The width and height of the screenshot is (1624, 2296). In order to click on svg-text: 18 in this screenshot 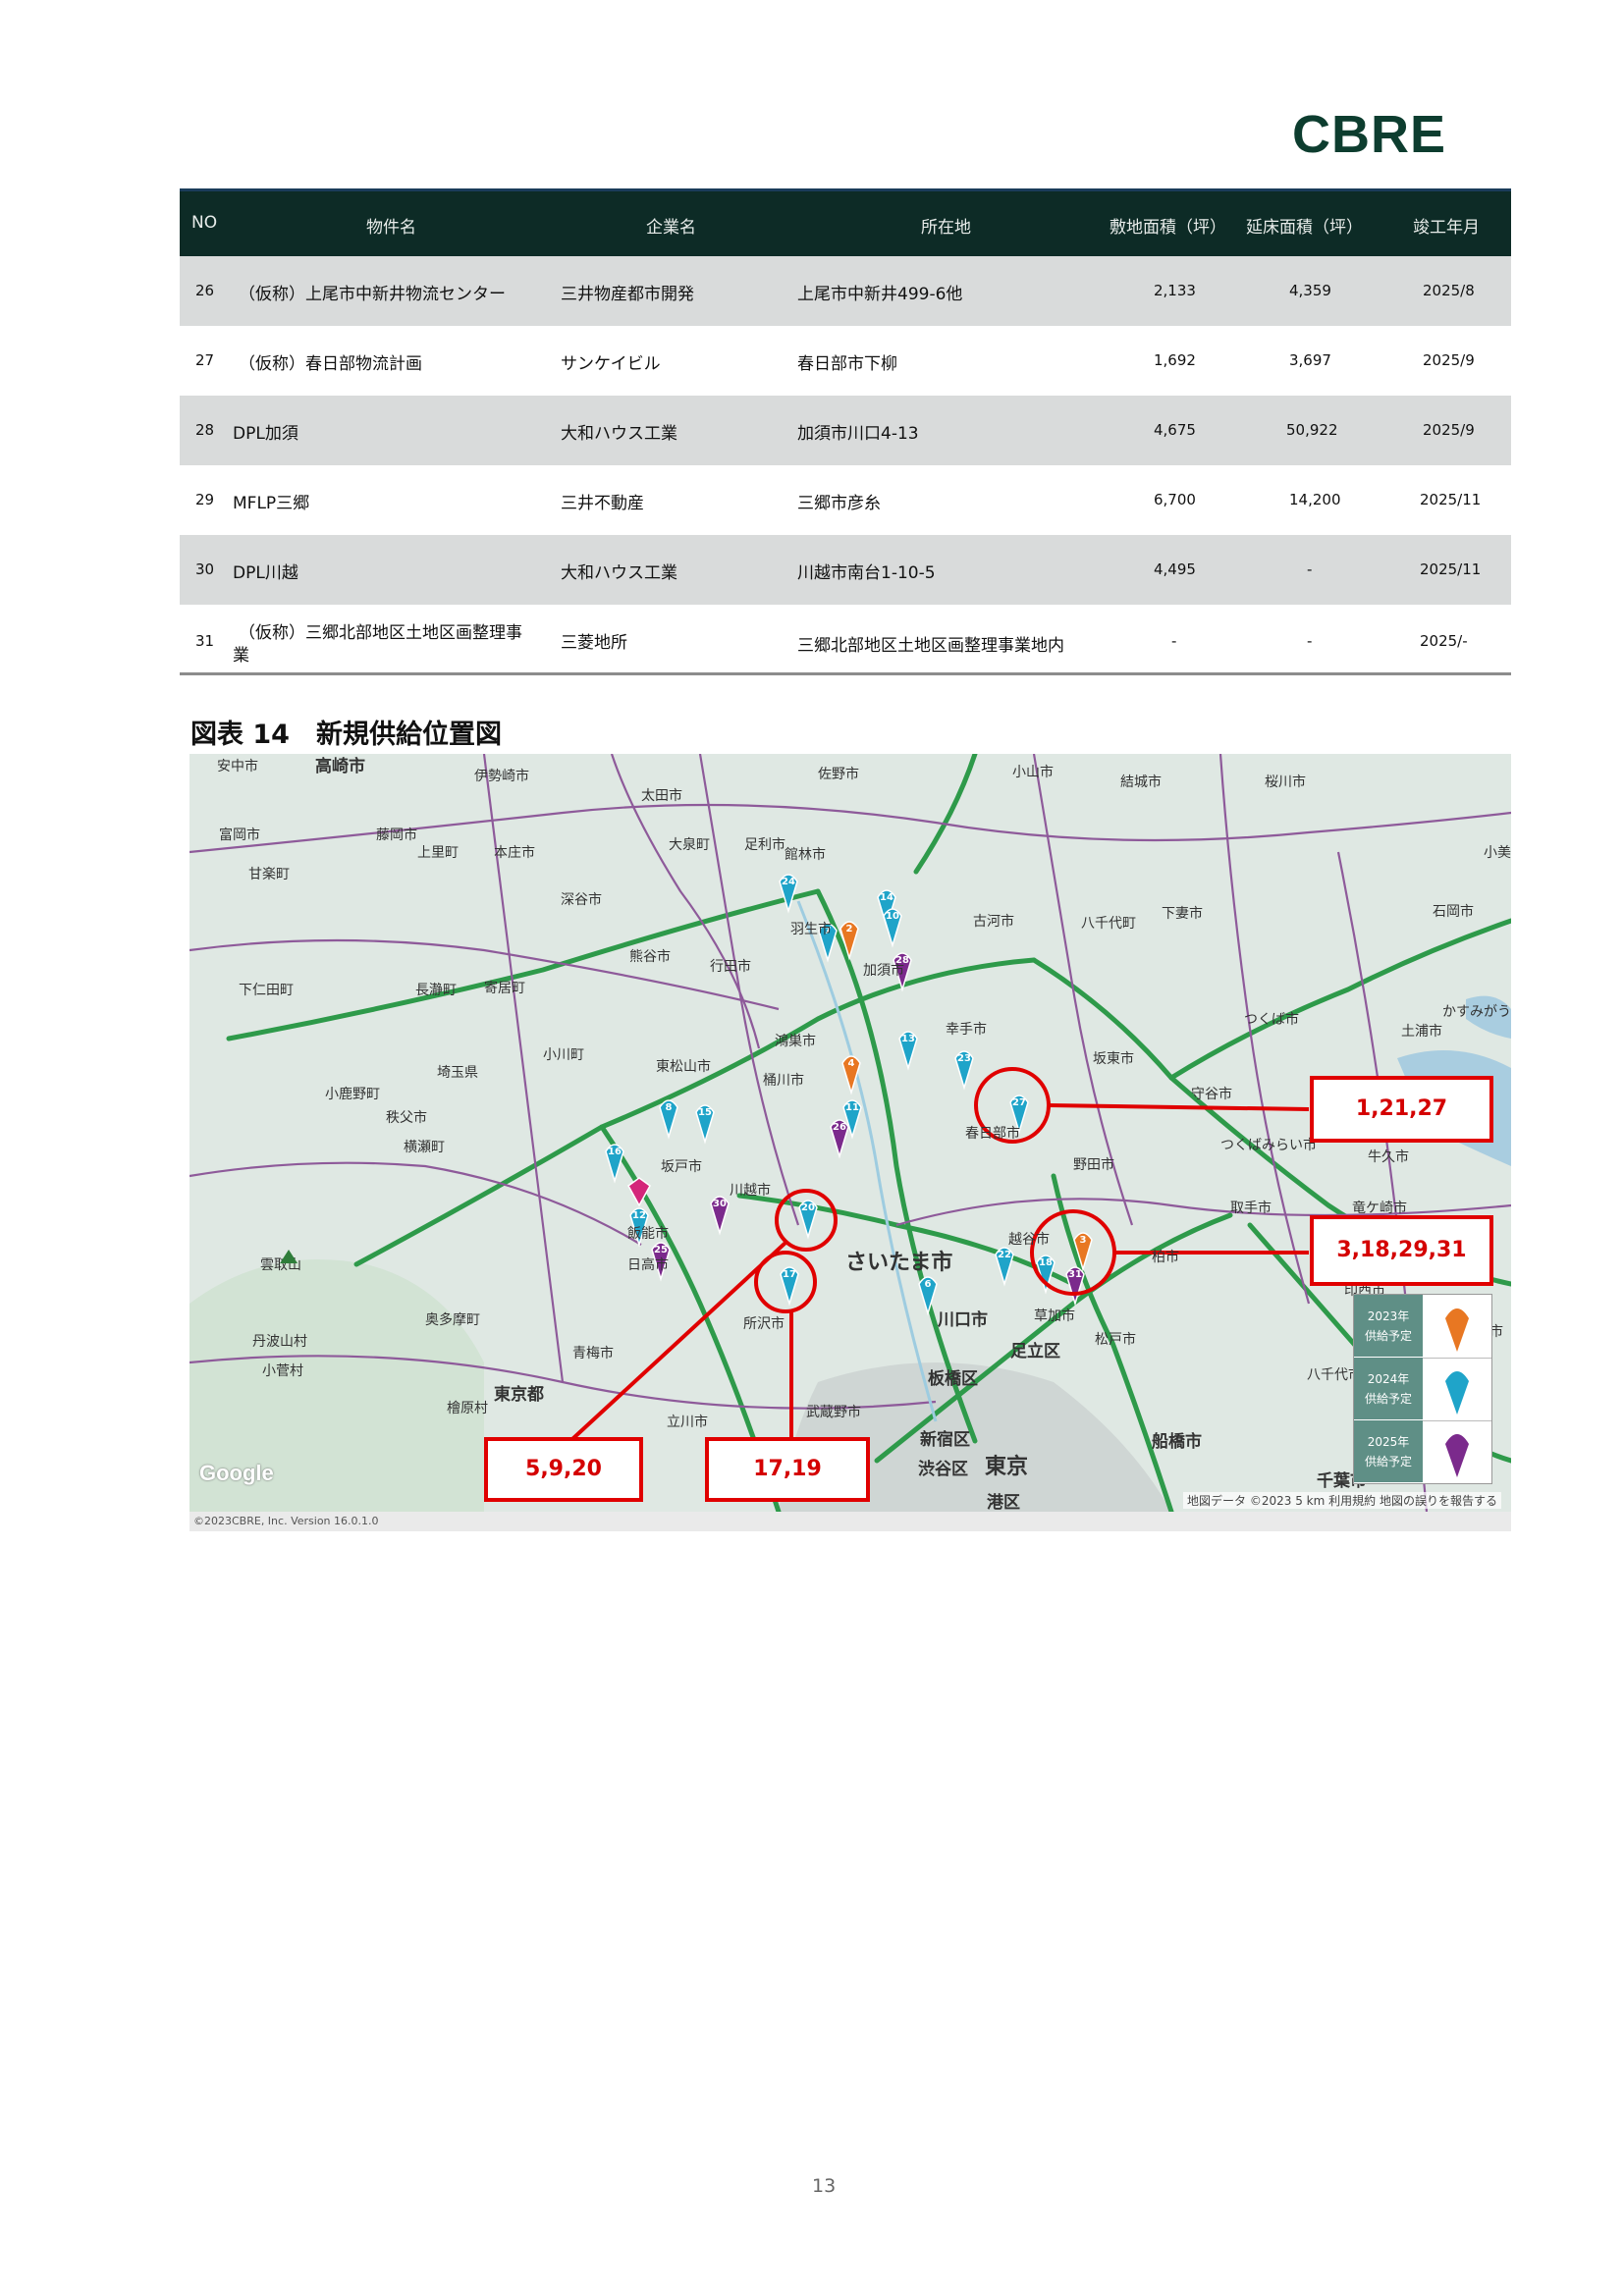, I will do `click(1046, 1262)`.